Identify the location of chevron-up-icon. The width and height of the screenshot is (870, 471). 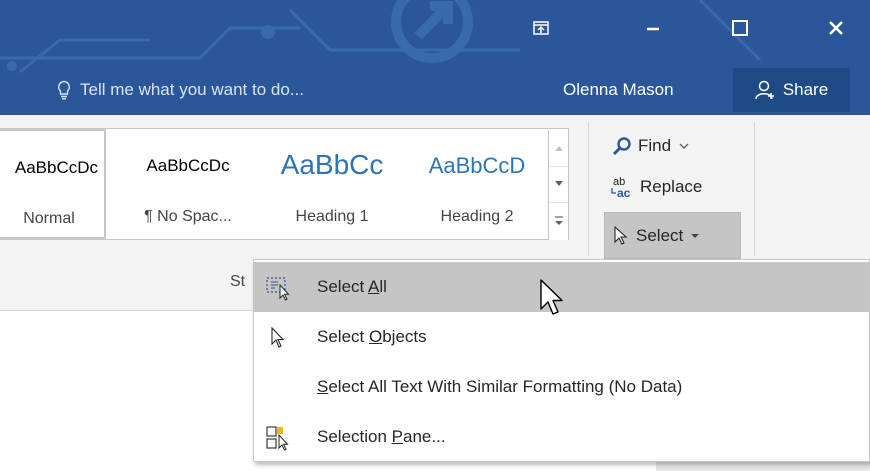
(558, 148).